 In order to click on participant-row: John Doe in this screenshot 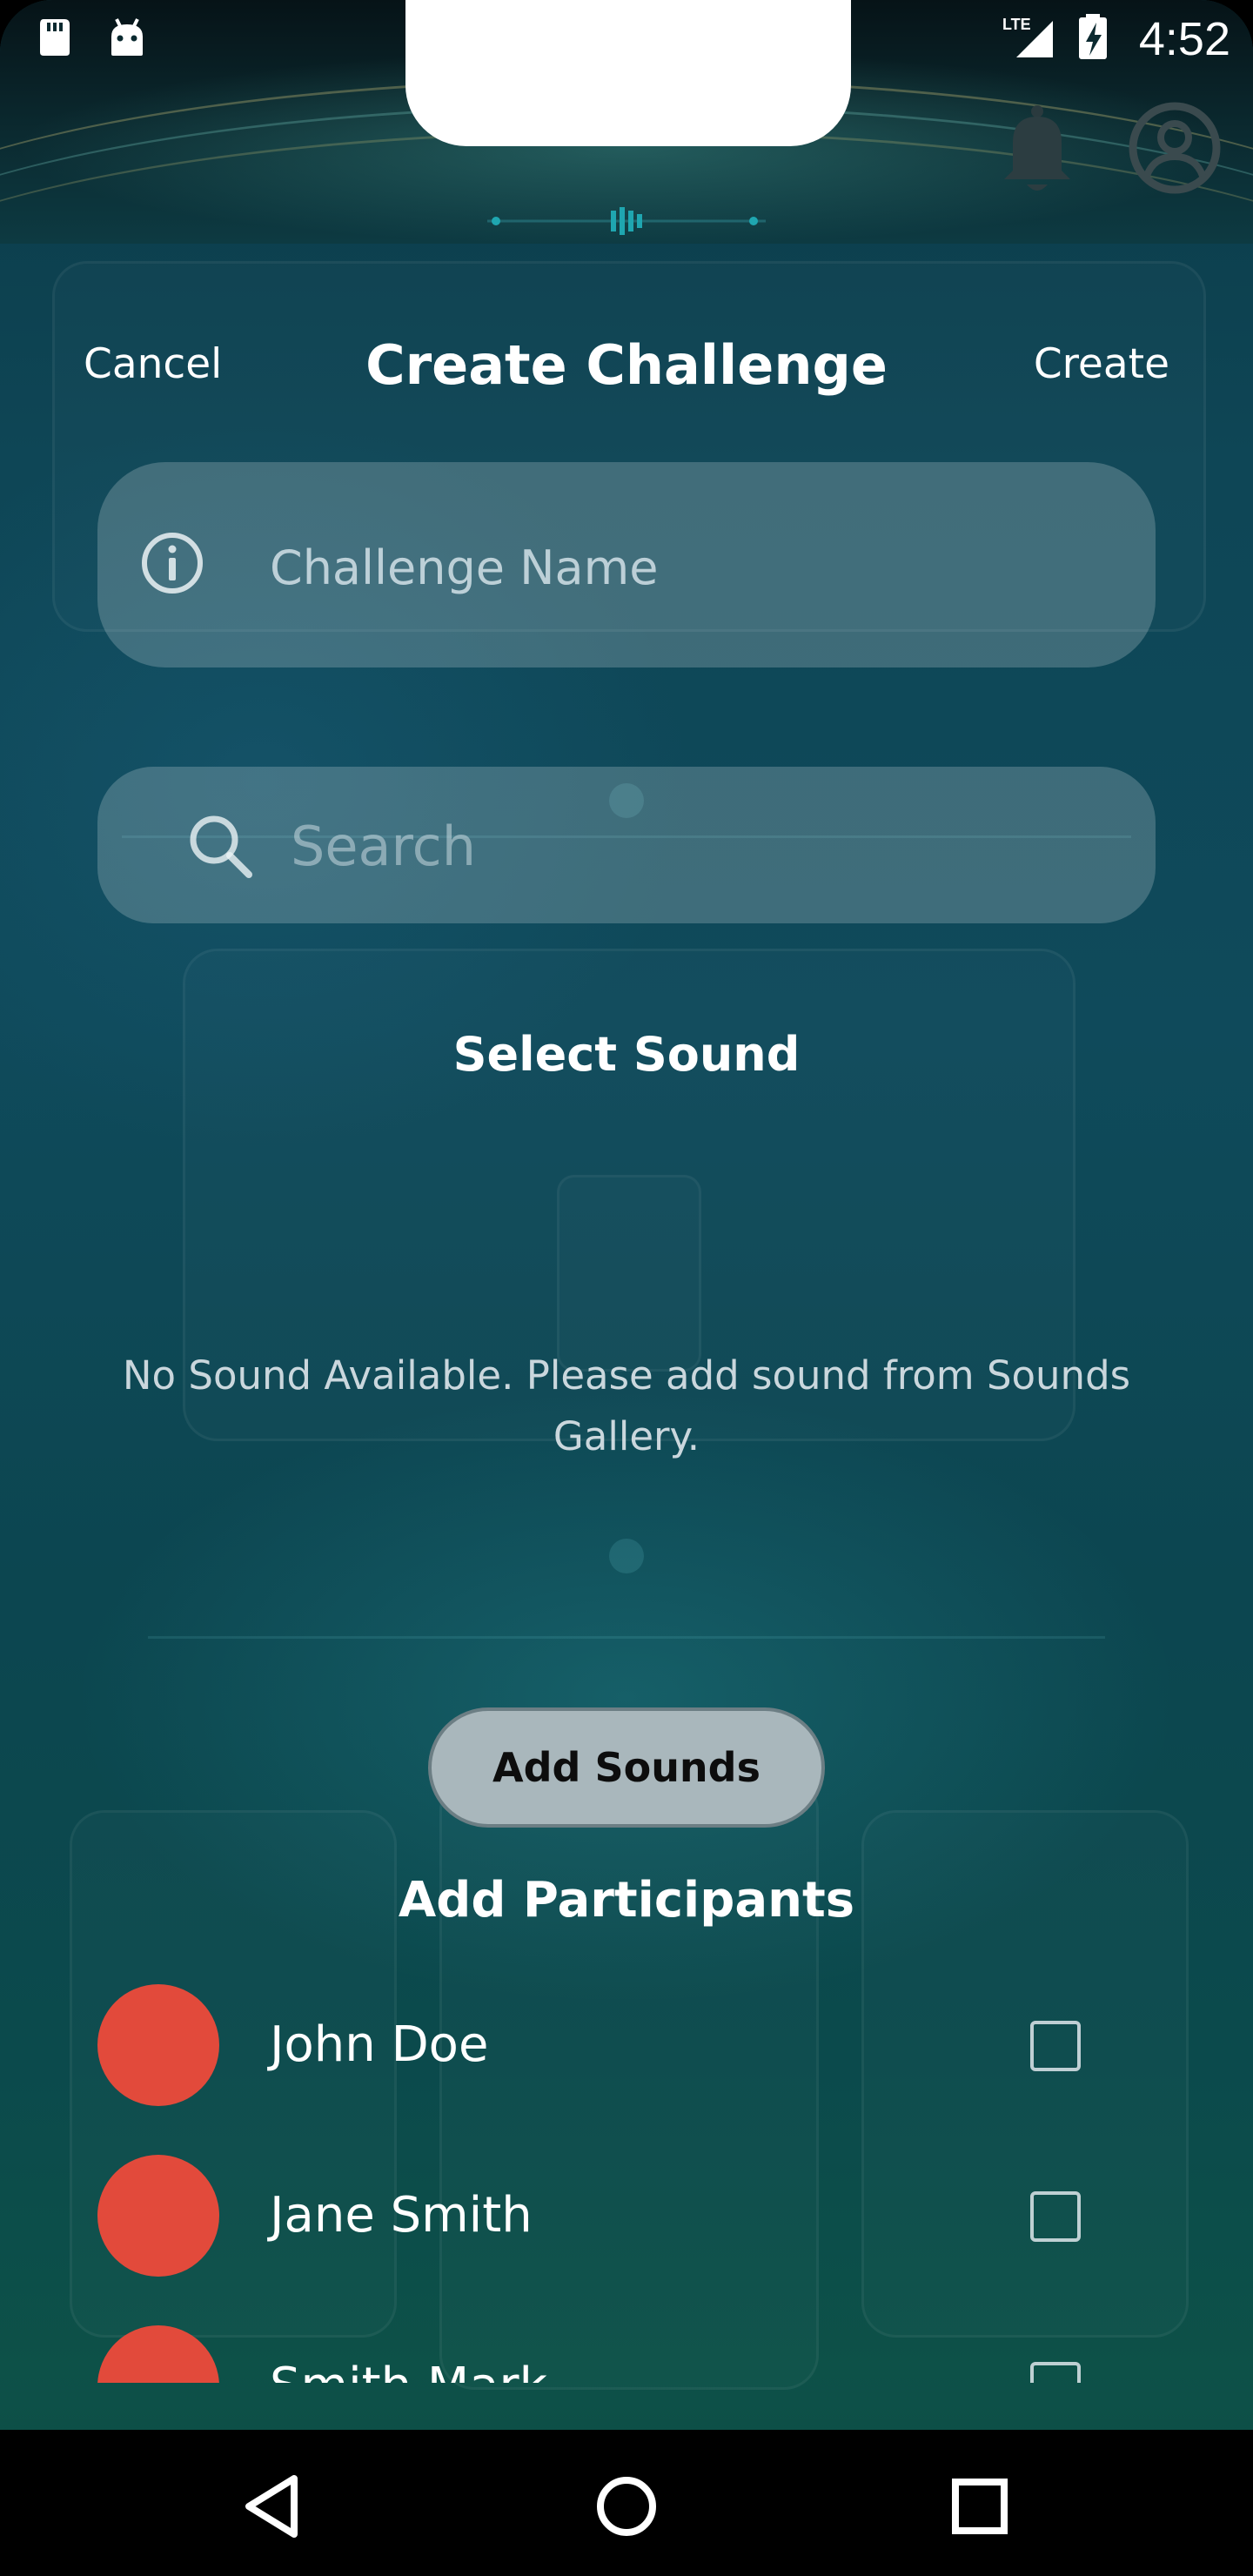, I will do `click(626, 2036)`.